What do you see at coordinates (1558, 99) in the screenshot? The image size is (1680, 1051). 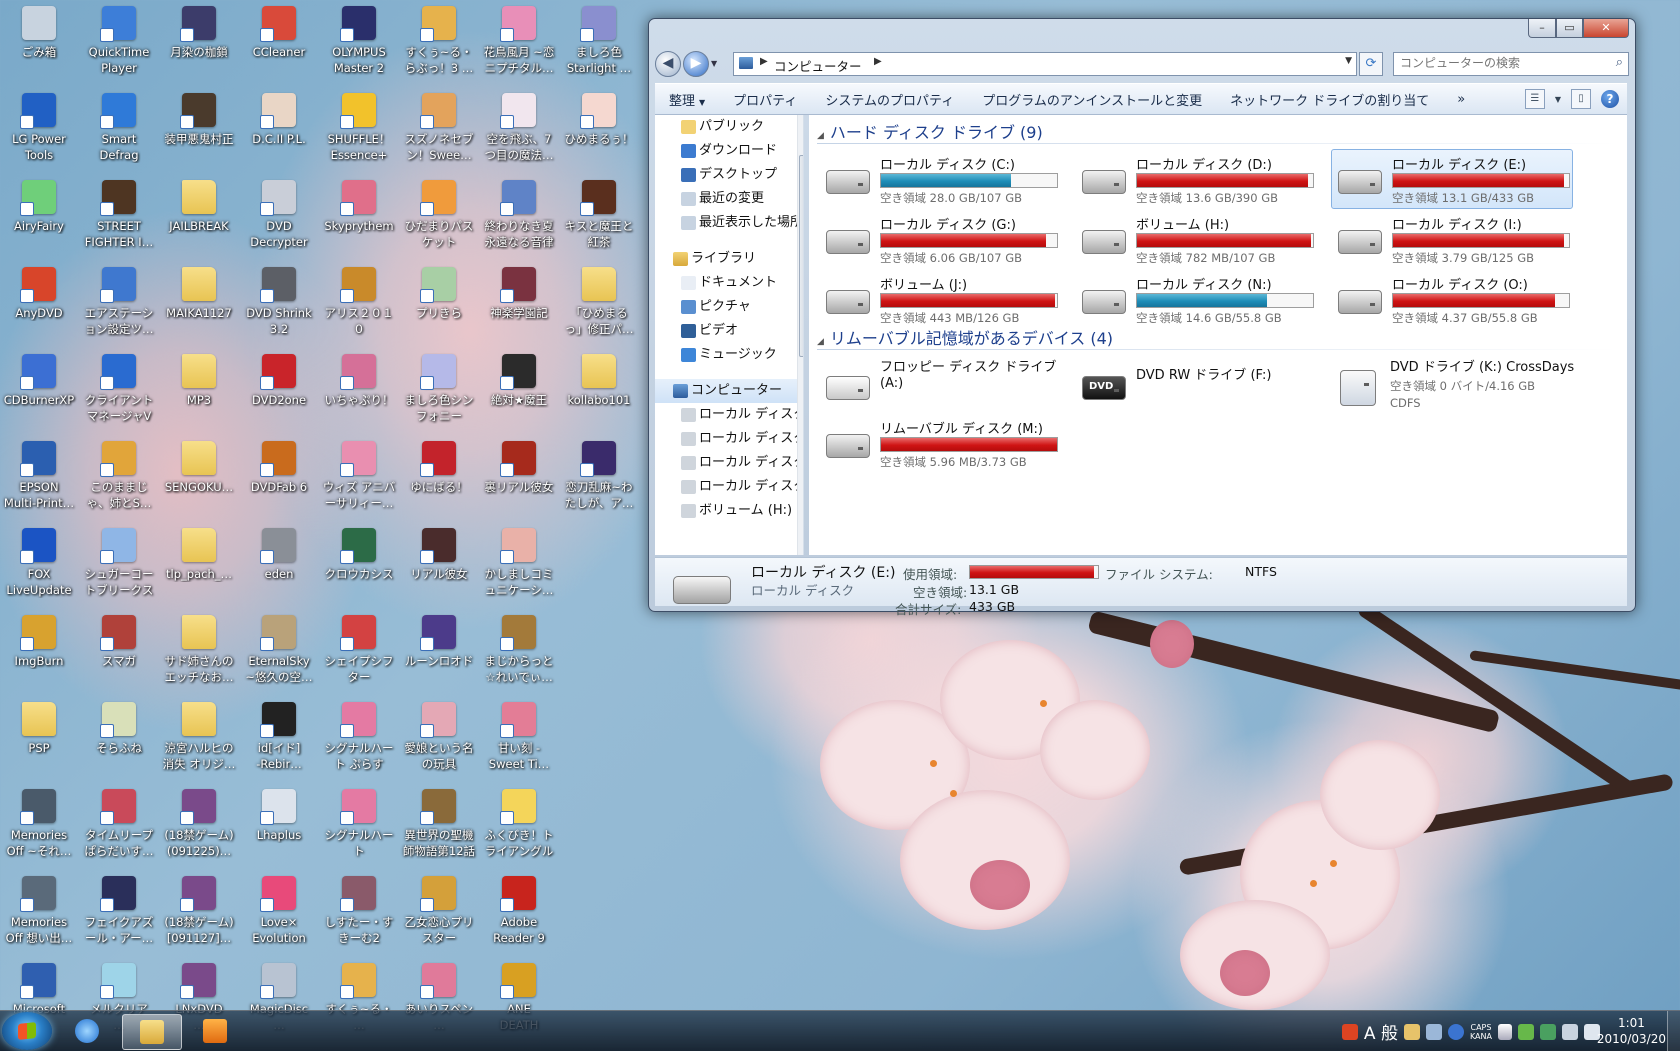 I see `chevron-down-icon: ▼` at bounding box center [1558, 99].